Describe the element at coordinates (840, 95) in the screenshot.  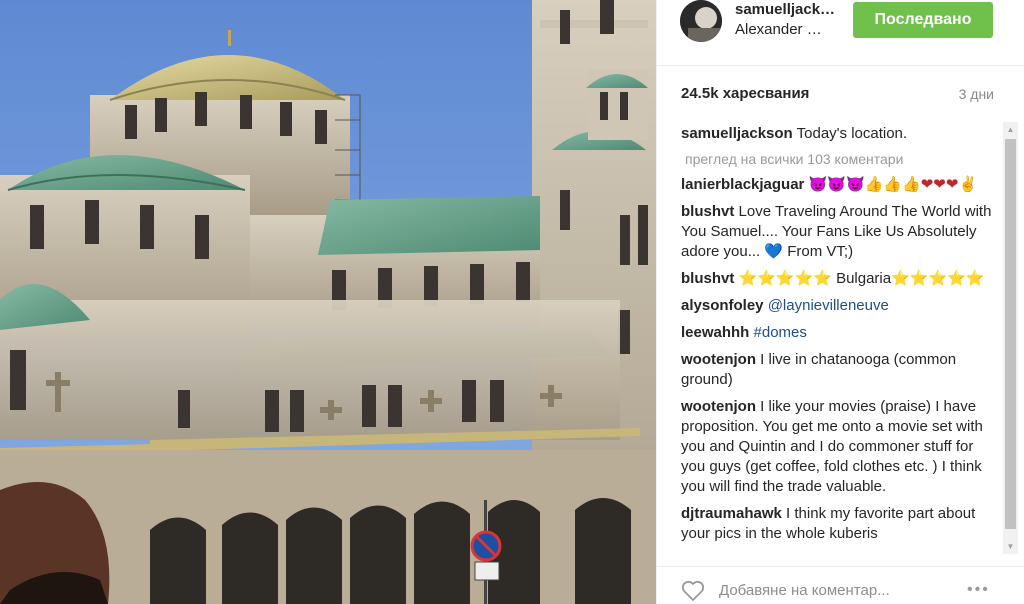
I see `likes-row: 24.5k харесвания 3 дни` at that location.